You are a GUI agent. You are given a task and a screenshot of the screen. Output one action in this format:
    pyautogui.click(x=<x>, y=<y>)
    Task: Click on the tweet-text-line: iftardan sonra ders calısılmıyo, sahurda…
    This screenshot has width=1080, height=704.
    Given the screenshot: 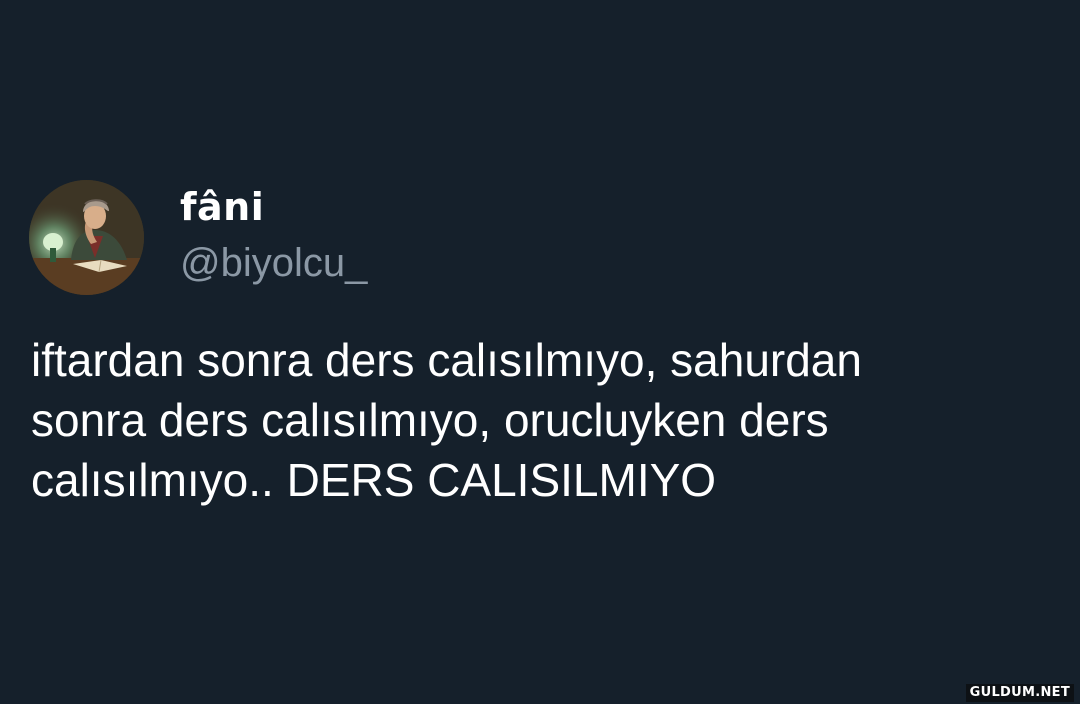 What is the action you would take?
    pyautogui.click(x=446, y=360)
    